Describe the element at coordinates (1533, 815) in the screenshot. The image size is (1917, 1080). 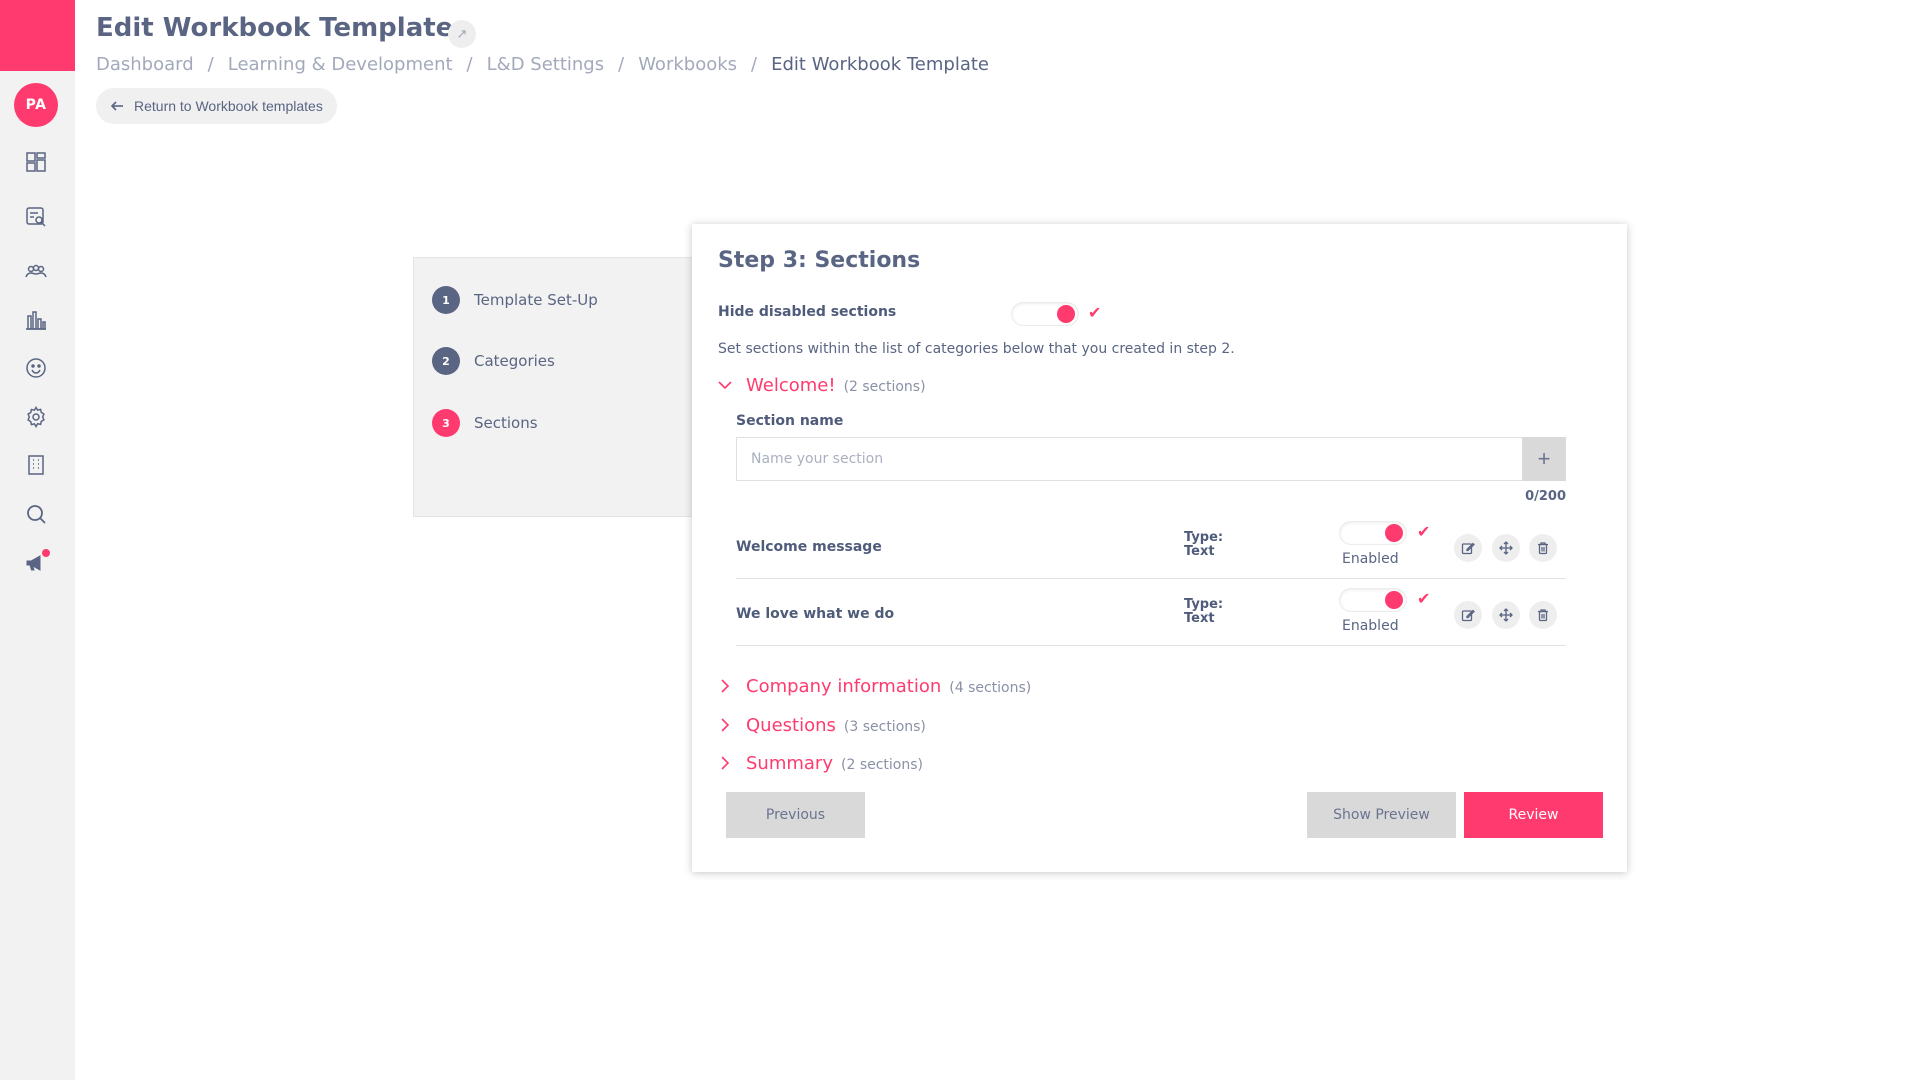
I see `review-button: Review` at that location.